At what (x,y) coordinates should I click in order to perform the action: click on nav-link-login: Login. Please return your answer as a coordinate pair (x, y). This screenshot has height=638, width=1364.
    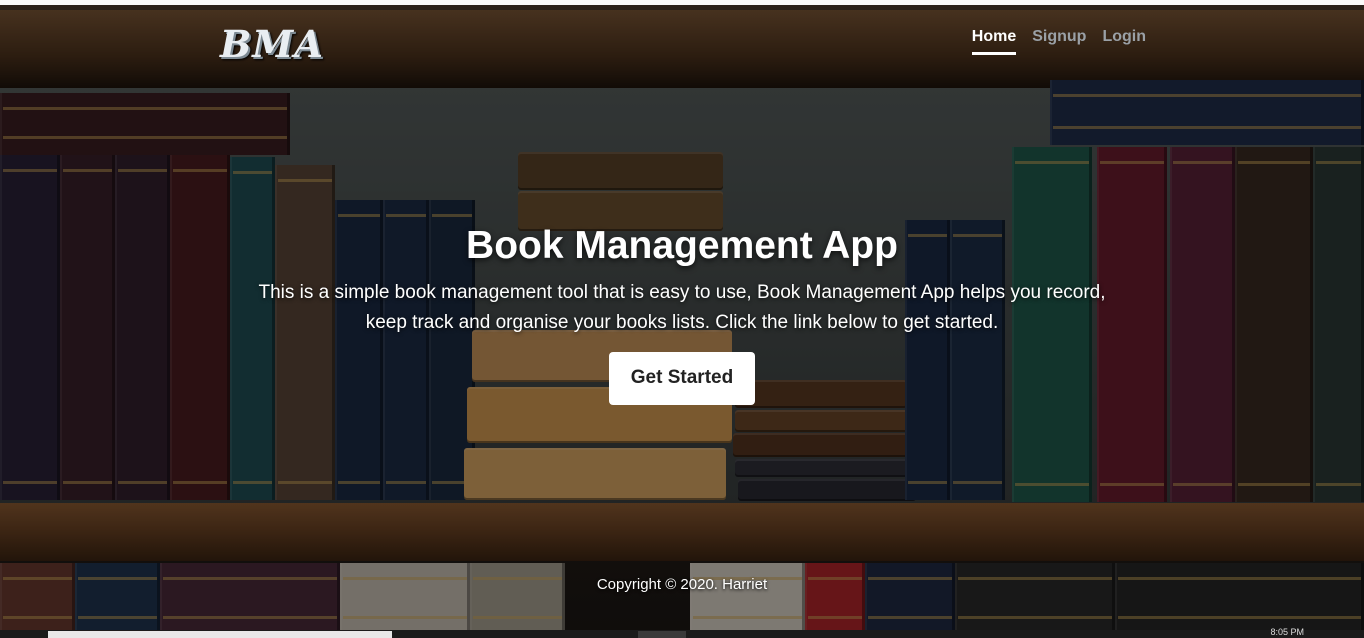
    Looking at the image, I should click on (1124, 41).